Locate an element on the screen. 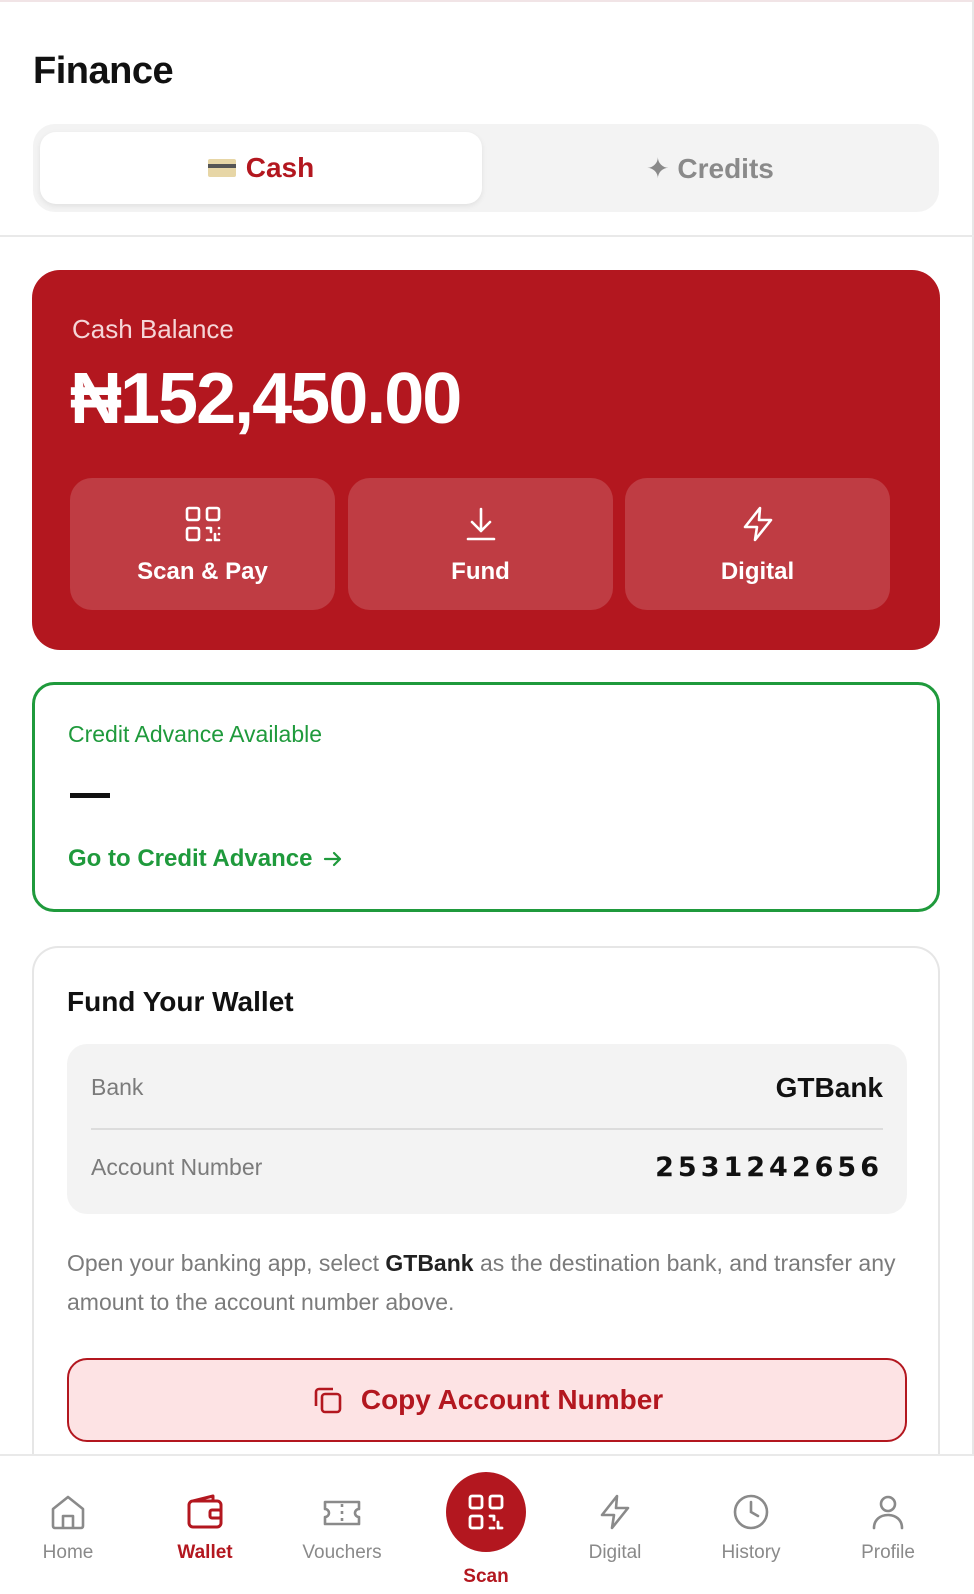 The width and height of the screenshot is (974, 1594). copy-account-number-button: Copy Account Number is located at coordinates (487, 1400).